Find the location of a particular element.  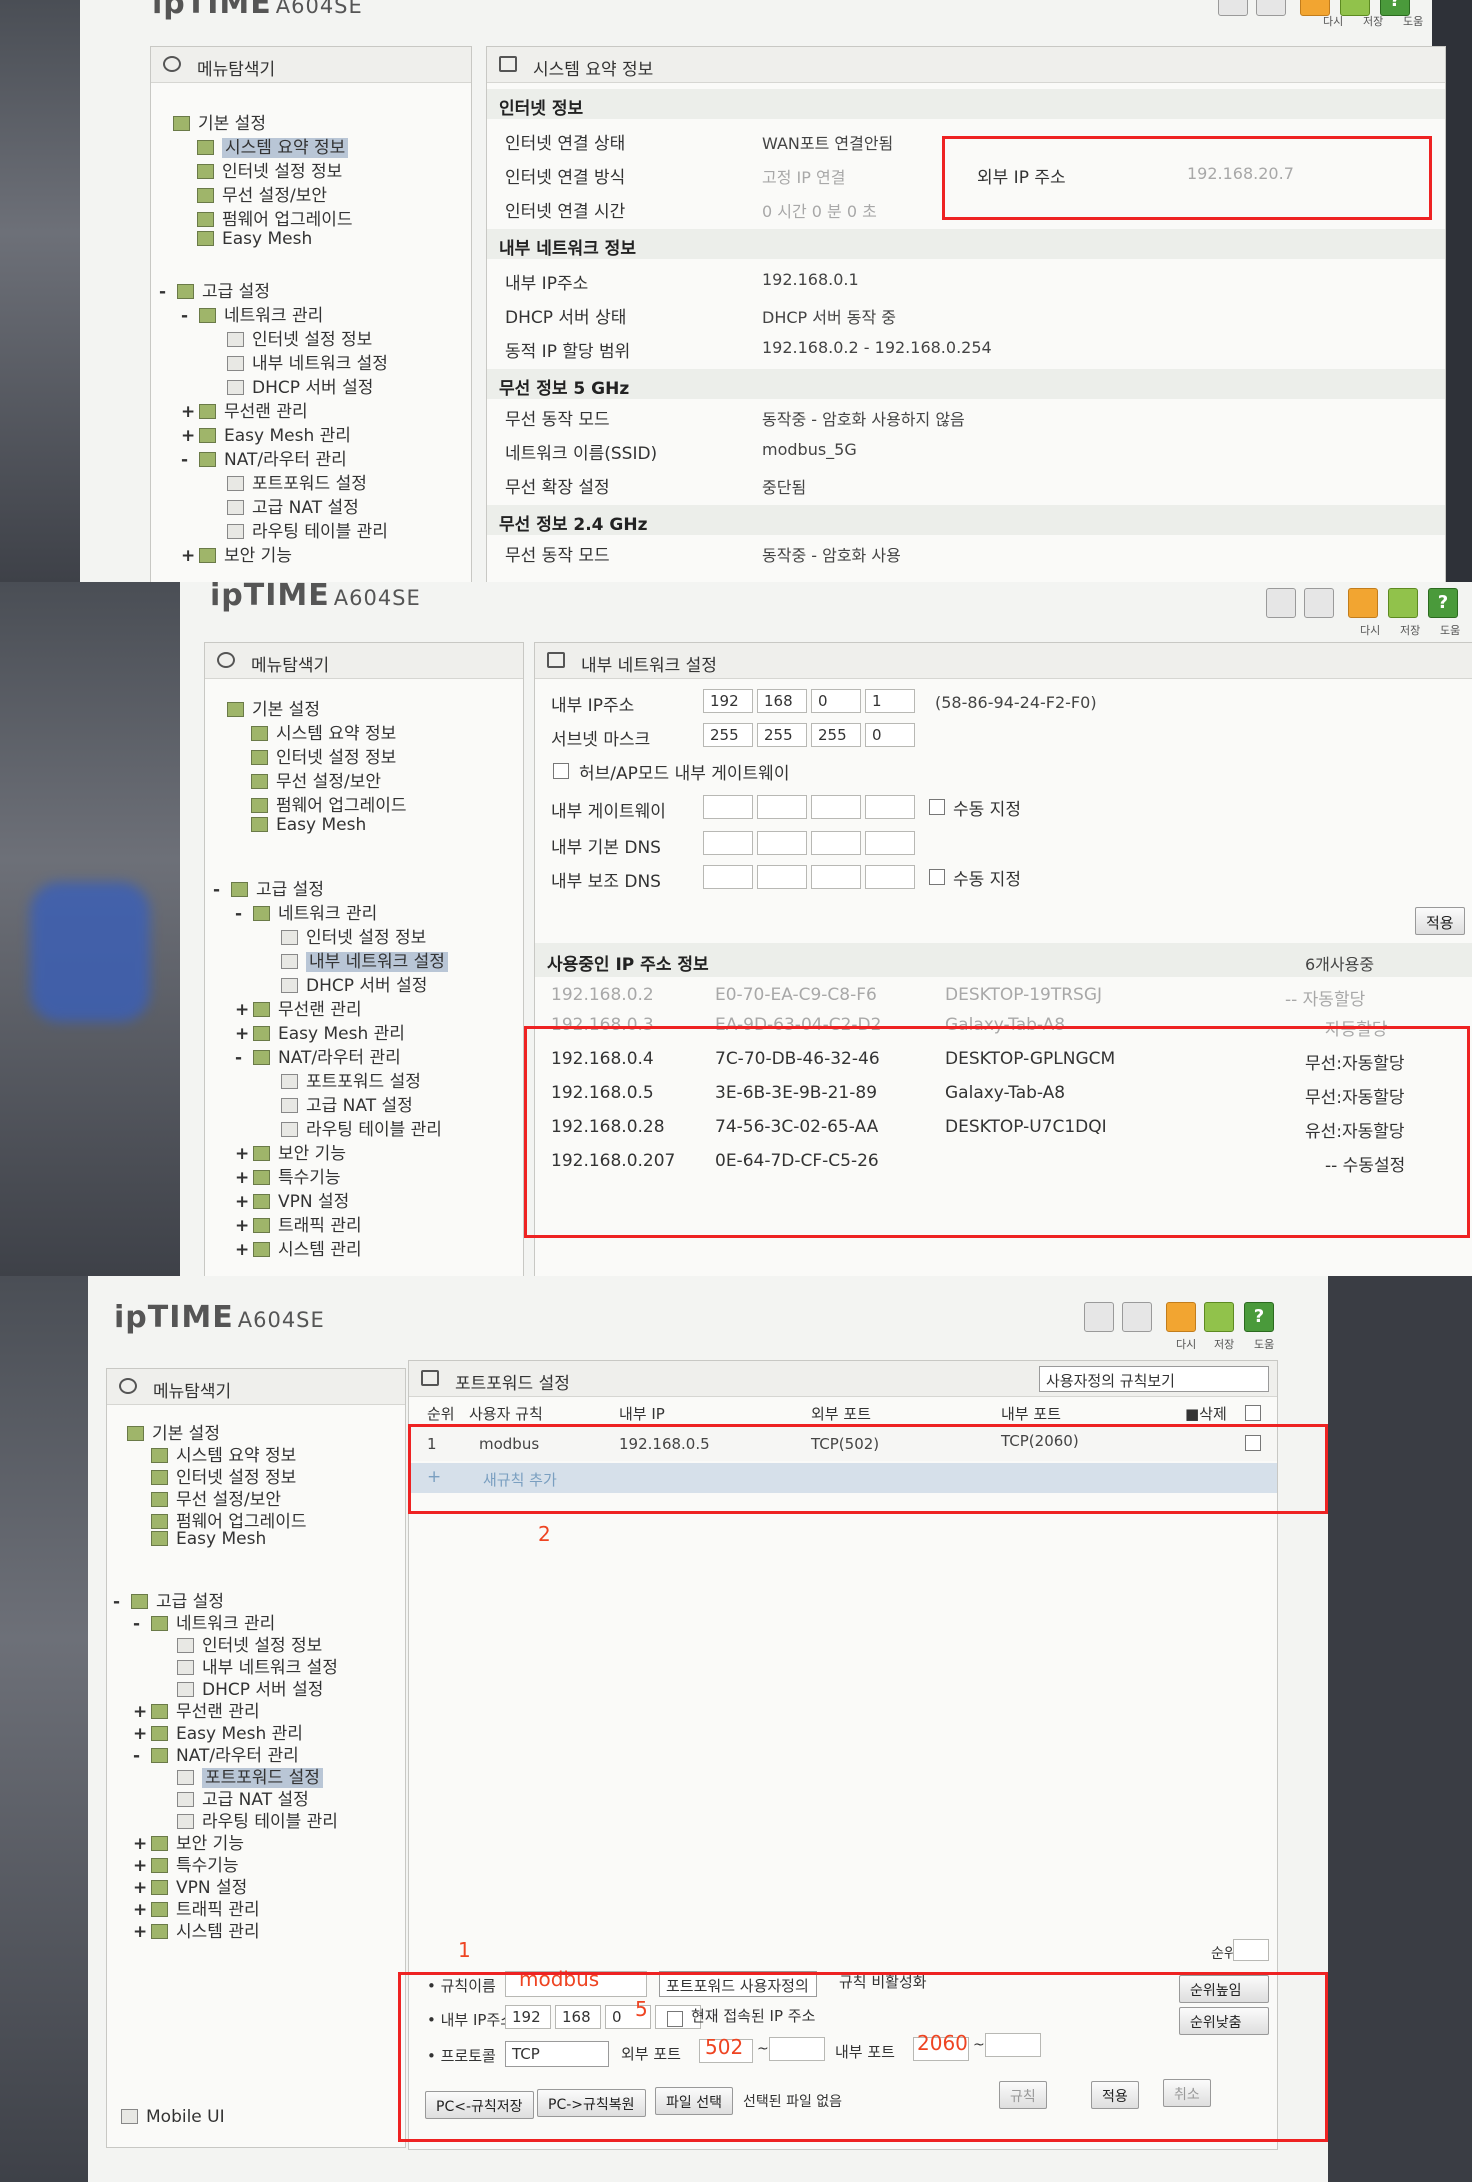

tree-special: + 특수기능 is located at coordinates (288, 1175).